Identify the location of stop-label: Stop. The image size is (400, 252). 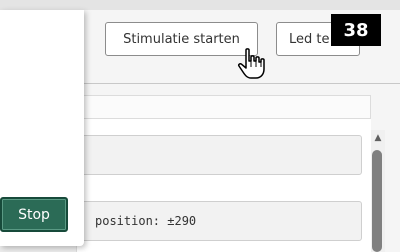
(34, 214).